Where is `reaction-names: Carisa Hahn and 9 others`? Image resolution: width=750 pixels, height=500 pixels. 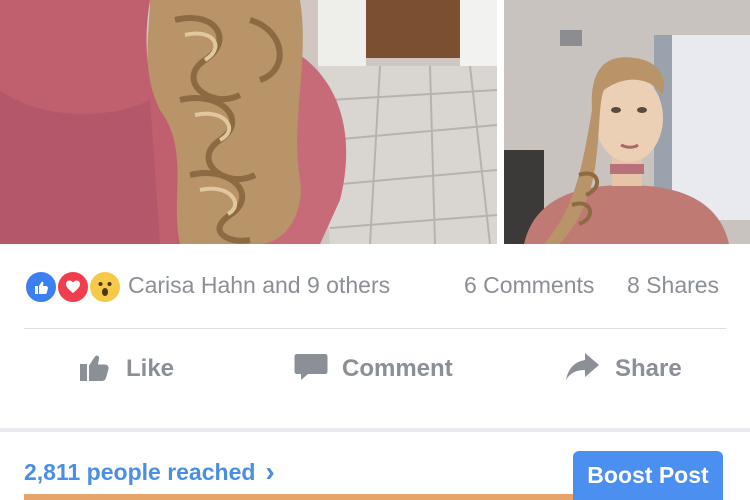 reaction-names: Carisa Hahn and 9 others is located at coordinates (259, 285).